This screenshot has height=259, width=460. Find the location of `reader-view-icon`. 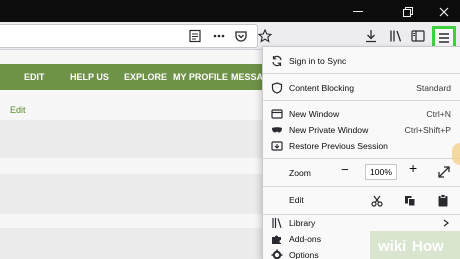

reader-view-icon is located at coordinates (195, 36).